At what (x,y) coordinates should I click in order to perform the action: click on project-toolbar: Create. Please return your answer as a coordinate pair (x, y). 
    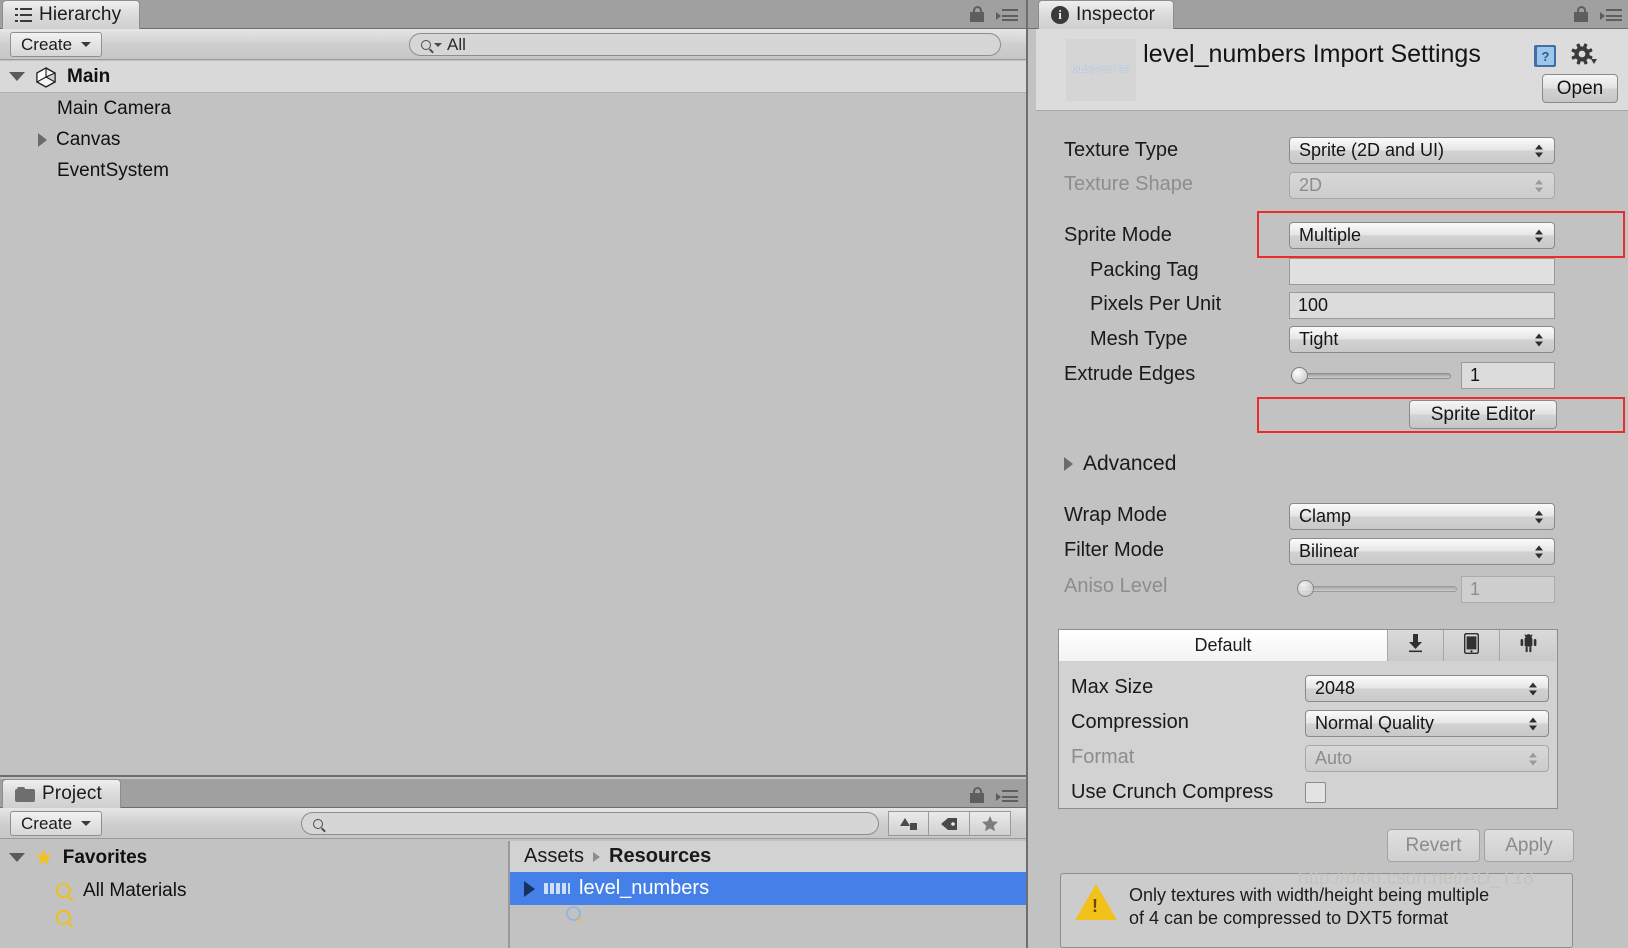
    Looking at the image, I should click on (513, 823).